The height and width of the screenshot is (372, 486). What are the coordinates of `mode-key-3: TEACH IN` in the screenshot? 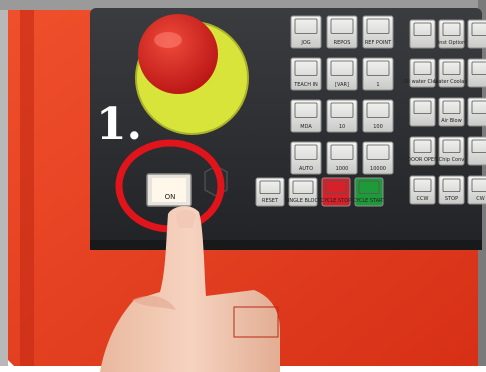 It's located at (306, 74).